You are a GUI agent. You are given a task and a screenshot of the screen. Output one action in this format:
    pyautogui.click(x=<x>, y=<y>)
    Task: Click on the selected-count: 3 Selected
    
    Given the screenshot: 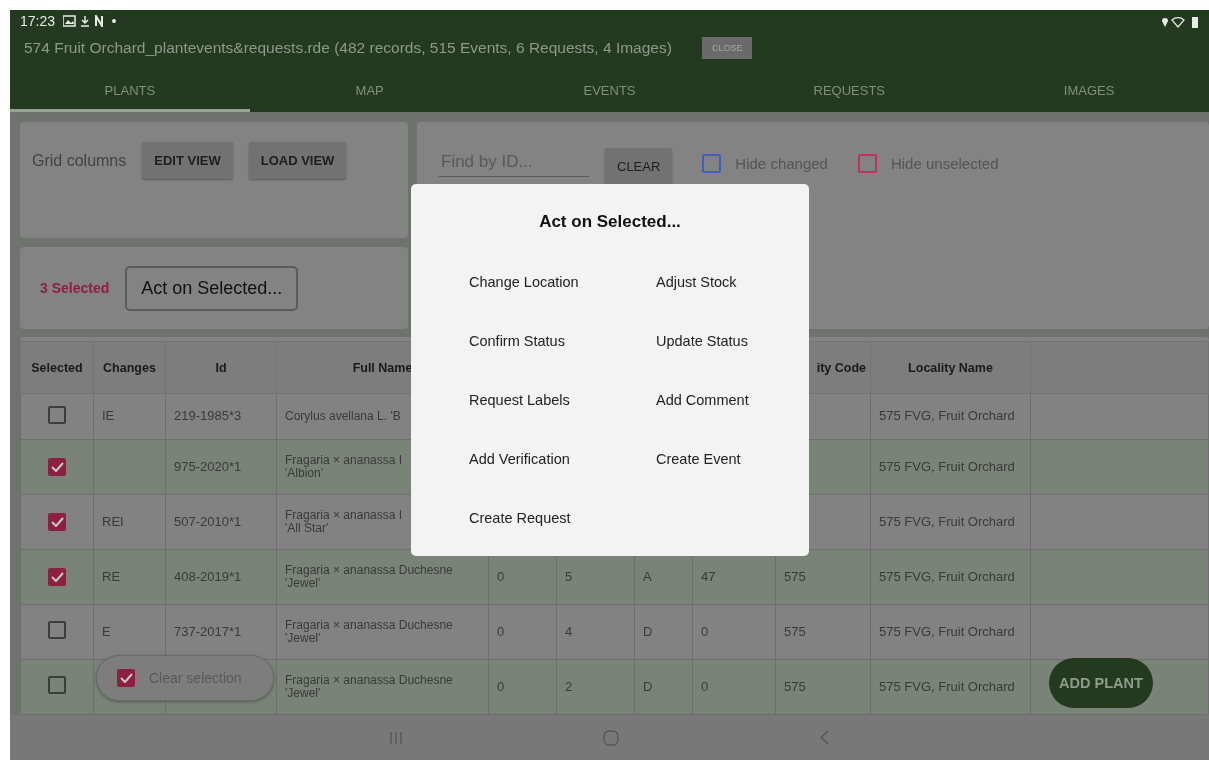 What is the action you would take?
    pyautogui.click(x=75, y=288)
    